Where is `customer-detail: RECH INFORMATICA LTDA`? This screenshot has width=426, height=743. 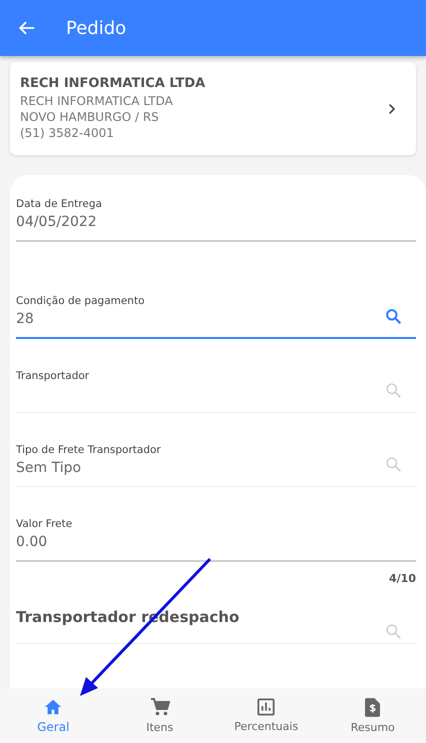
customer-detail: RECH INFORMATICA LTDA is located at coordinates (97, 101).